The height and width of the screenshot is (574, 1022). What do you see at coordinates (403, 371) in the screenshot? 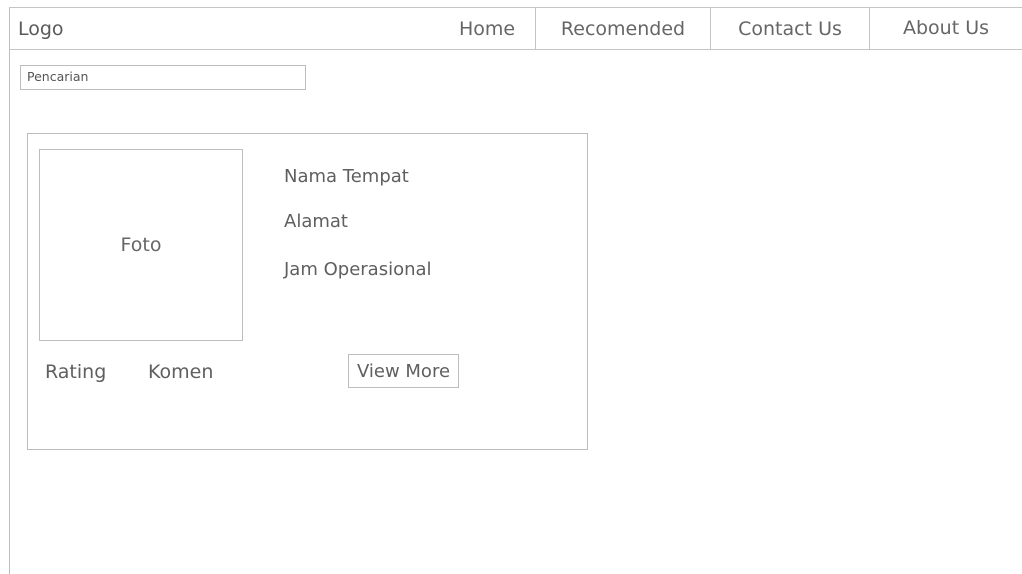
I see `view-more-button: View More` at bounding box center [403, 371].